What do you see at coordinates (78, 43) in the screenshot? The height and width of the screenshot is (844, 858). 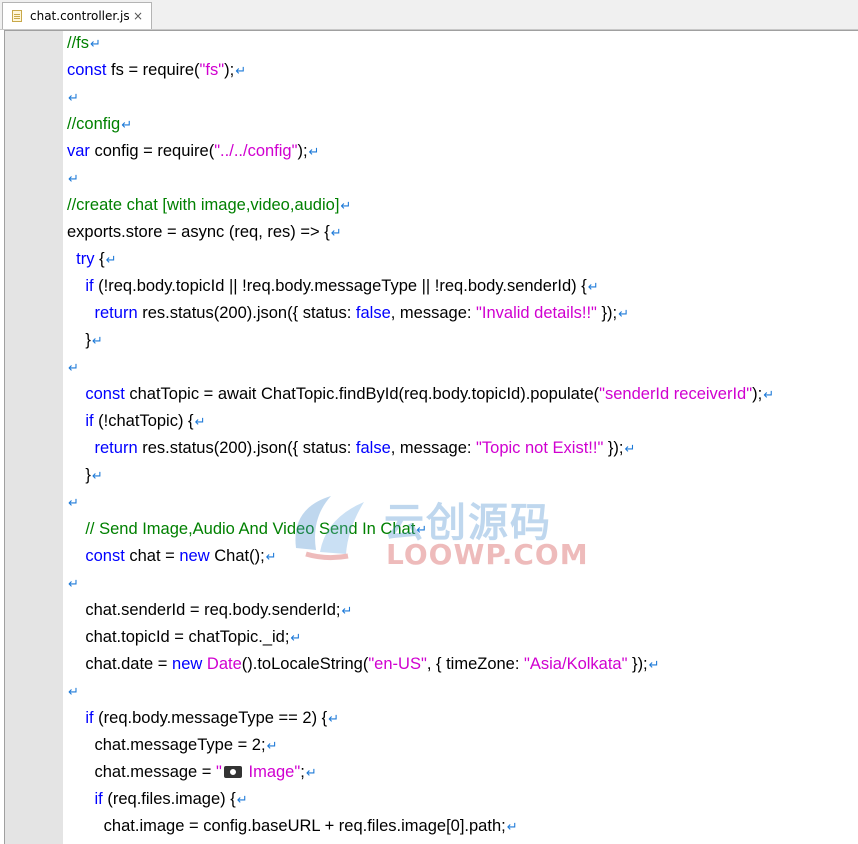 I see `code-token-comment: //fs` at bounding box center [78, 43].